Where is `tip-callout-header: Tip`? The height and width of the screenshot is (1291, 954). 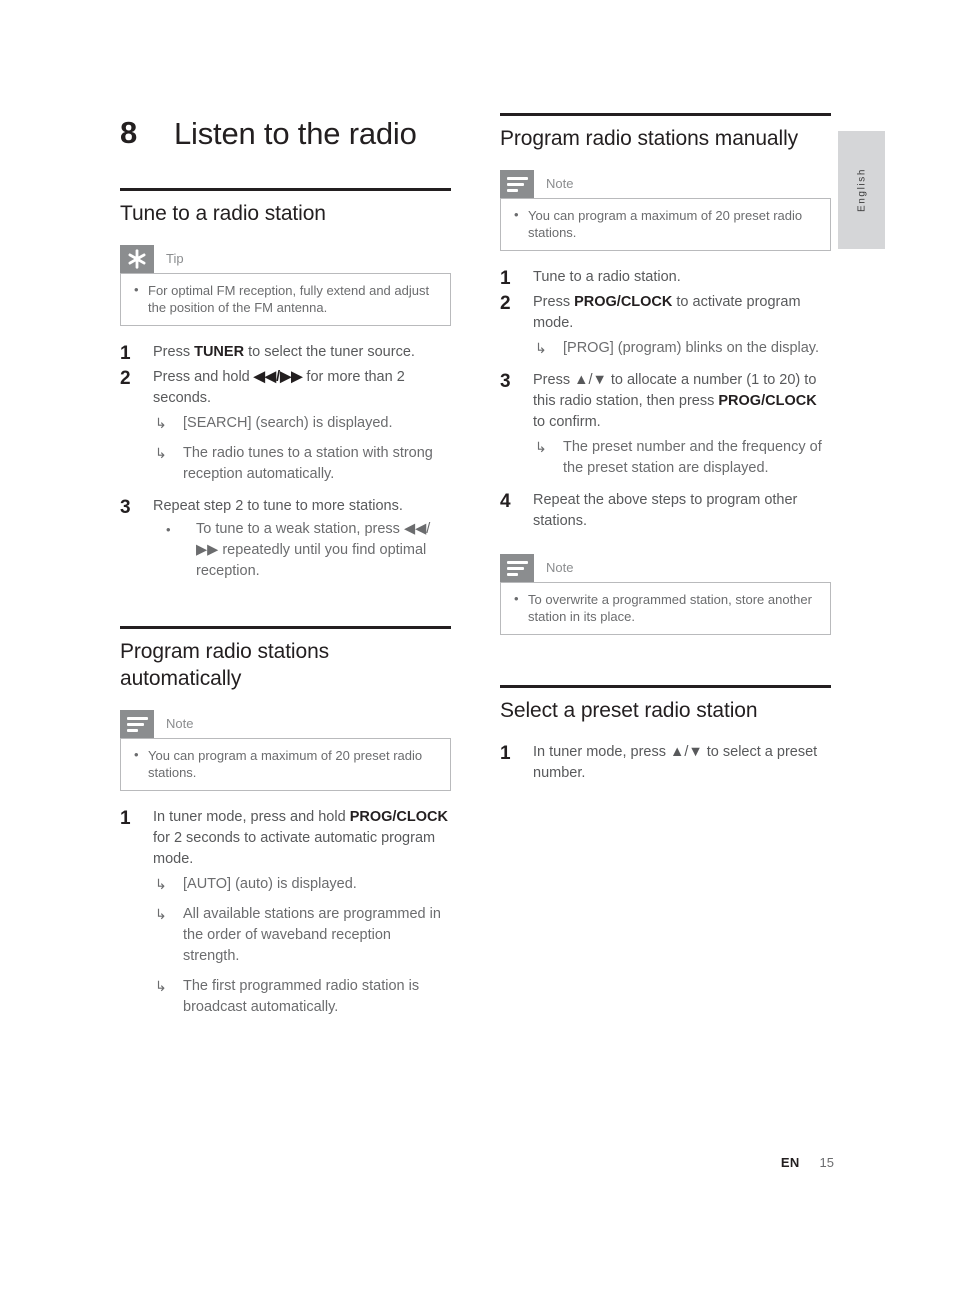
tip-callout-header: Tip is located at coordinates (285, 259).